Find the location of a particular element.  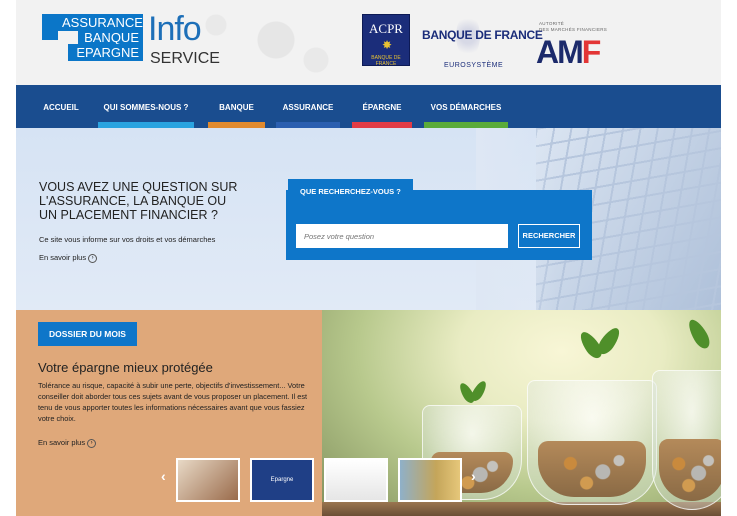

carousel-prev-button: ‹ is located at coordinates (163, 476).